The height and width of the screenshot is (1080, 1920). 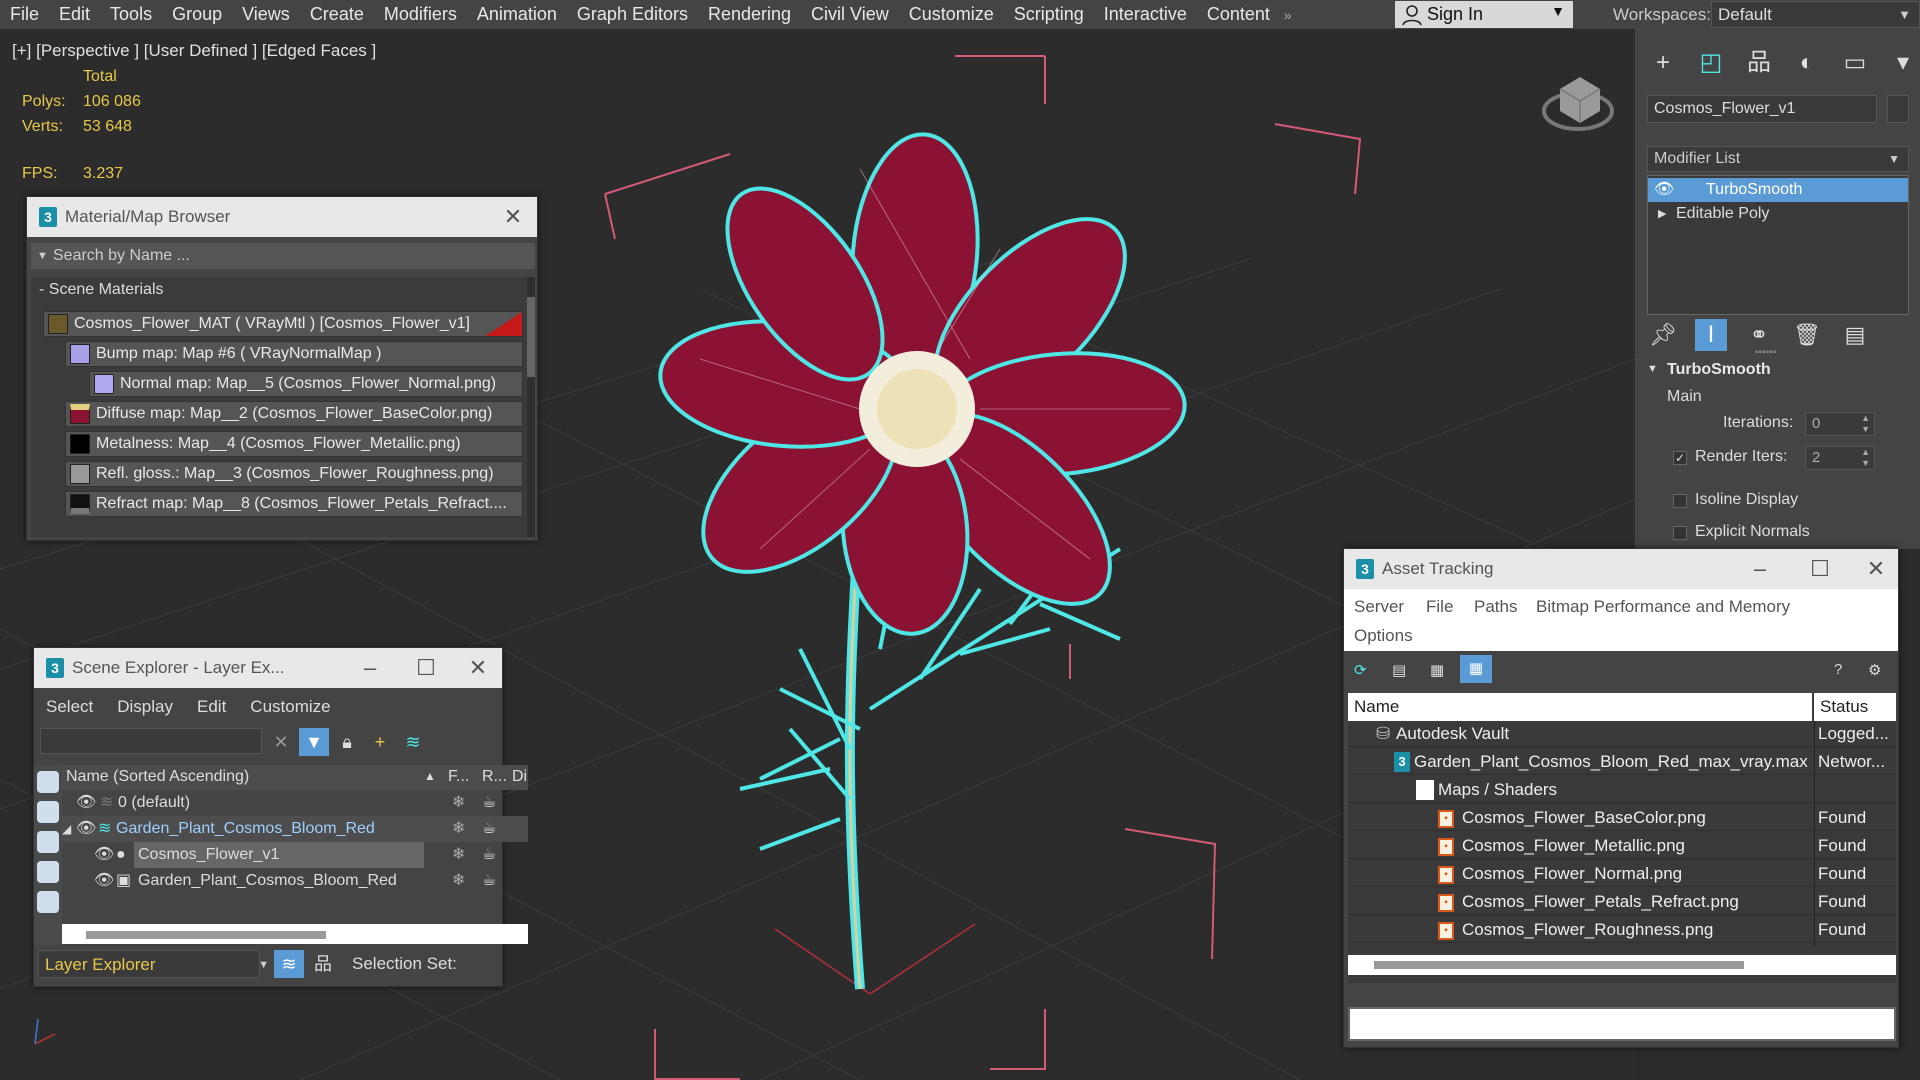 What do you see at coordinates (1815, 14) in the screenshot?
I see `workspace-select: Default ▼` at bounding box center [1815, 14].